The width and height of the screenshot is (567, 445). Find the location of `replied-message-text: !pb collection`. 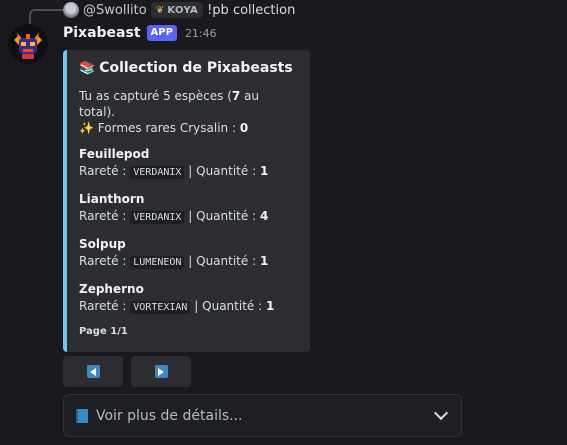

replied-message-text: !pb collection is located at coordinates (251, 10).